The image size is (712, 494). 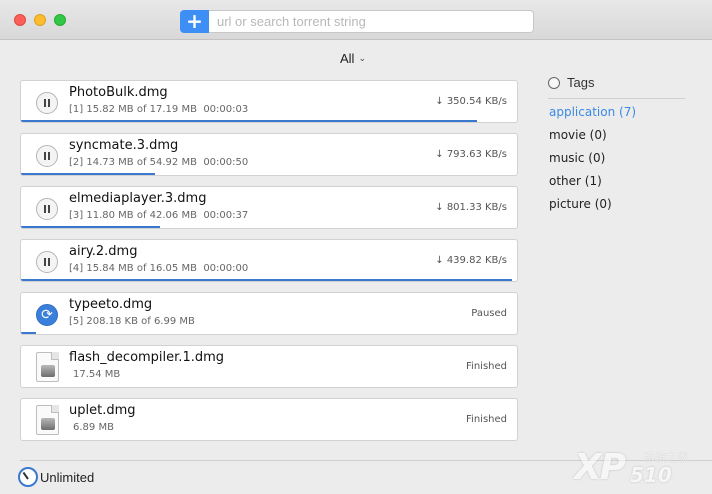 I want to click on watermark-brand: XP, so click(x=600, y=467).